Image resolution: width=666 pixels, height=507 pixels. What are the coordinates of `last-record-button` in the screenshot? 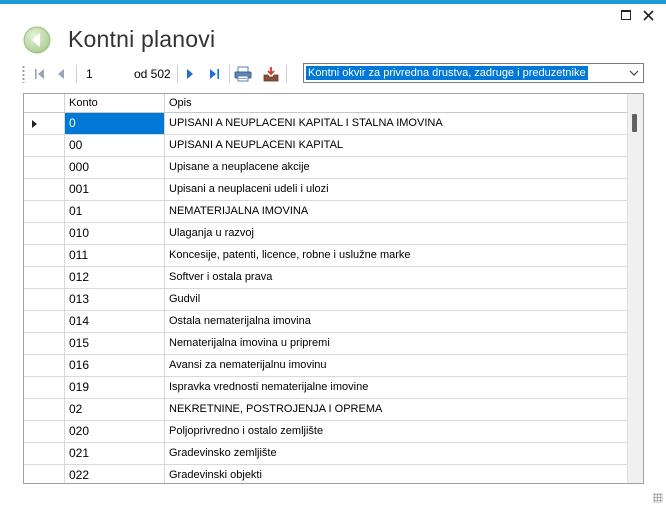 It's located at (214, 74).